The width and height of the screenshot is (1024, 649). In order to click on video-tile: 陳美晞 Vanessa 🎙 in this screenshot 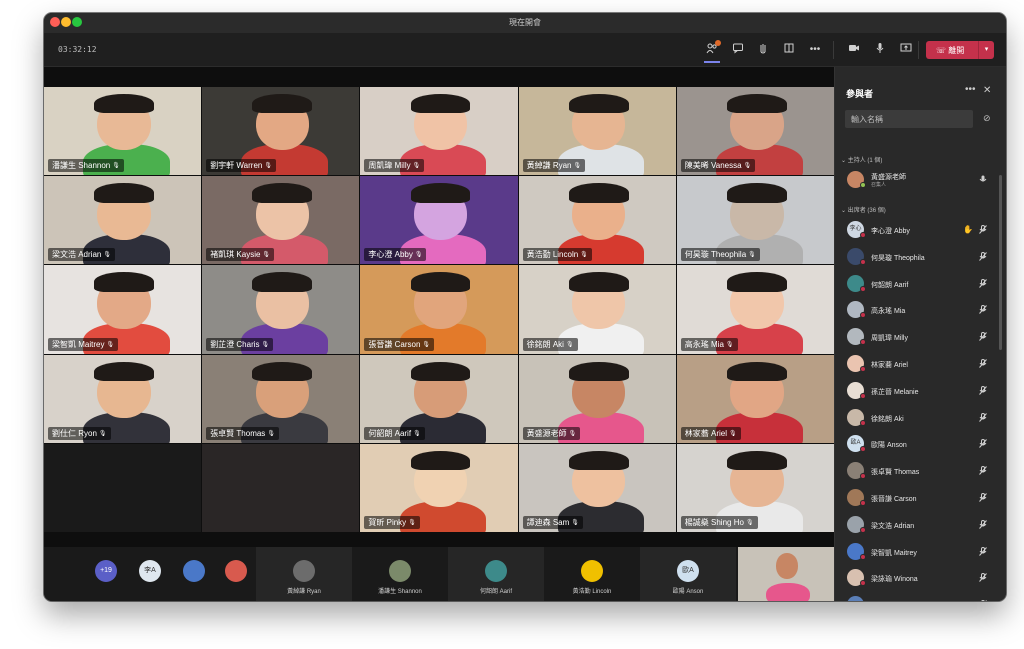, I will do `click(755, 131)`.